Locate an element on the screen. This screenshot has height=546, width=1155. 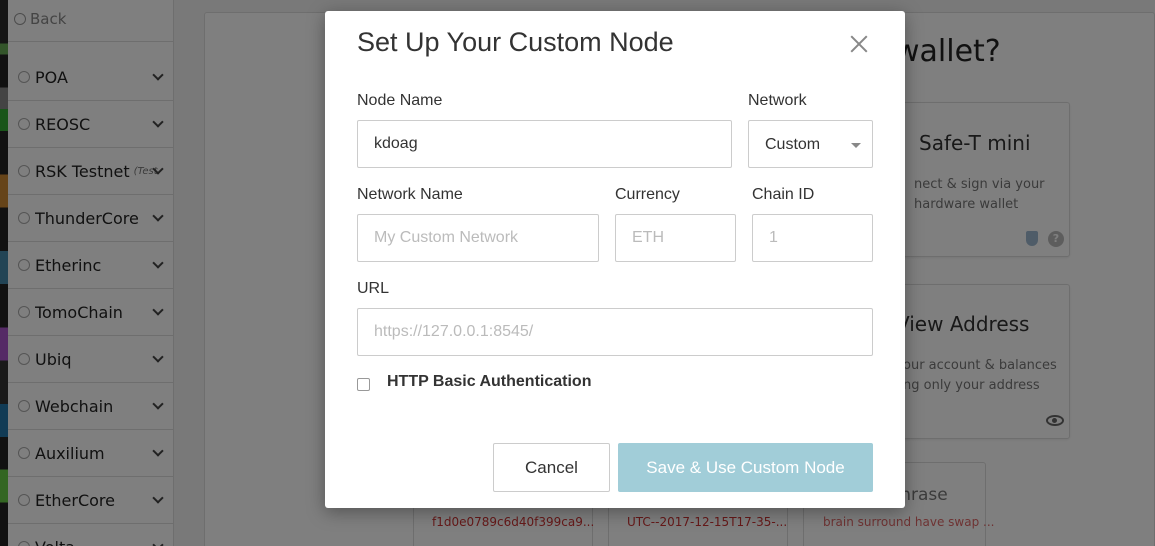
currency-input is located at coordinates (675, 238).